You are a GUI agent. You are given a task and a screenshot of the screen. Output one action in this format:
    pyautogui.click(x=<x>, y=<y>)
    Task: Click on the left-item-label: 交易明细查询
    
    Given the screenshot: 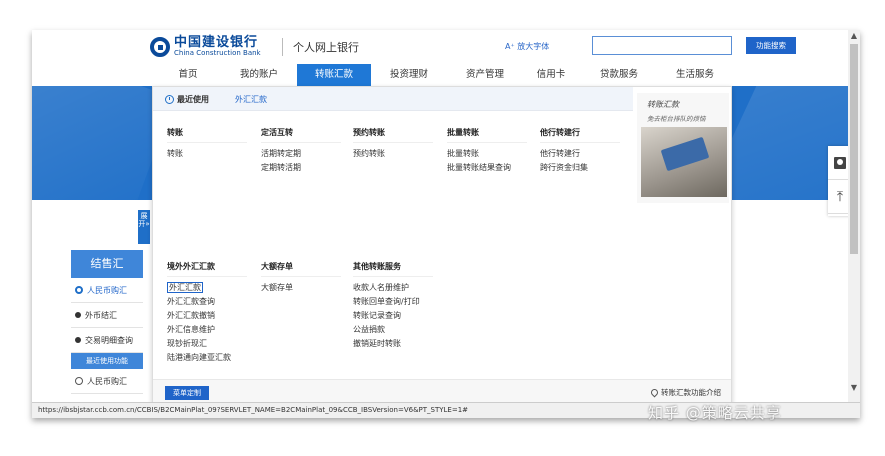 What is the action you would take?
    pyautogui.click(x=109, y=340)
    